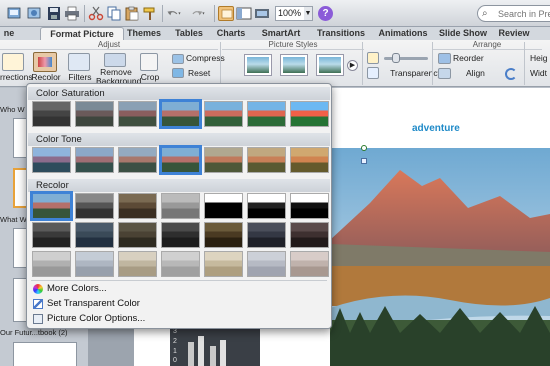 The image size is (550, 366). I want to click on chart-object: 3 2 1 0, so click(215, 346).